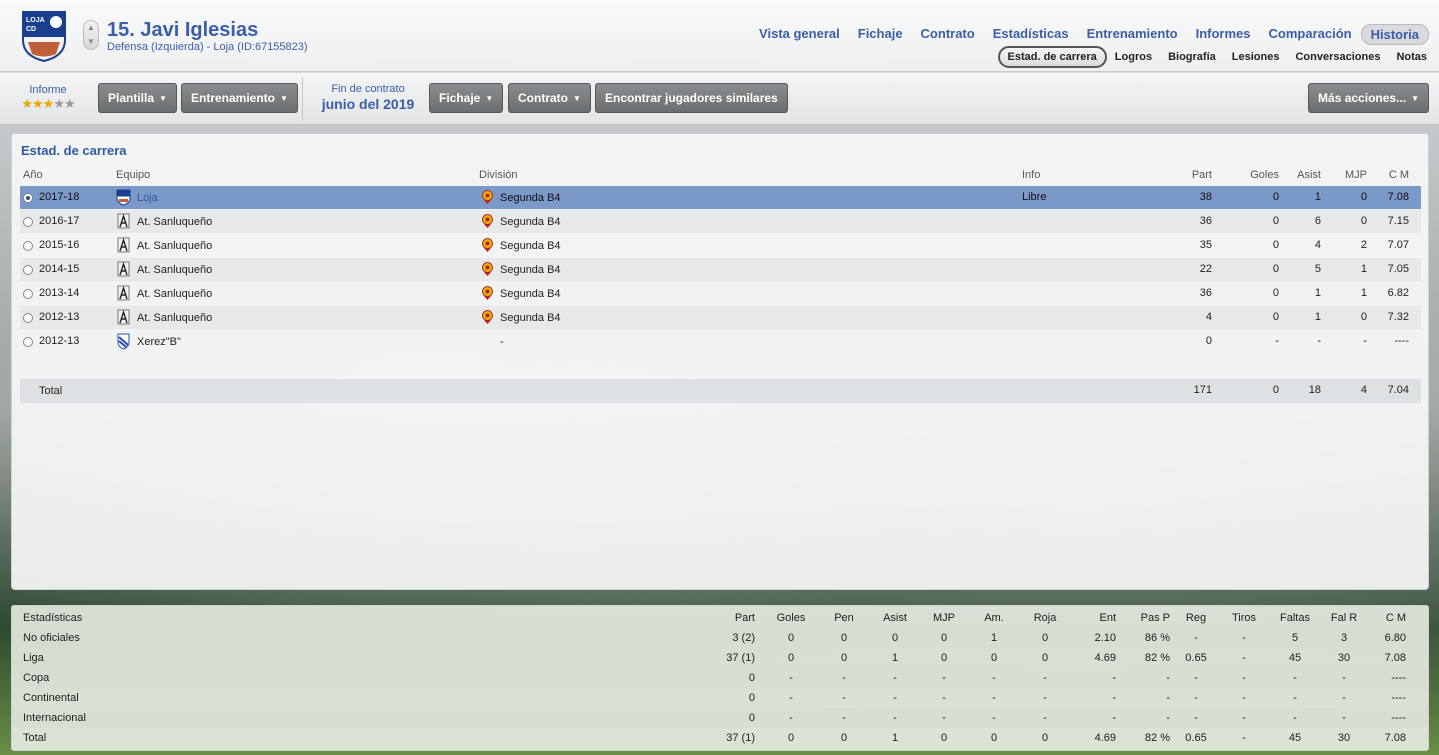 The image size is (1439, 755). Describe the element at coordinates (1132, 34) in the screenshot. I see `tab-entrenamiento: Entrenamiento` at that location.